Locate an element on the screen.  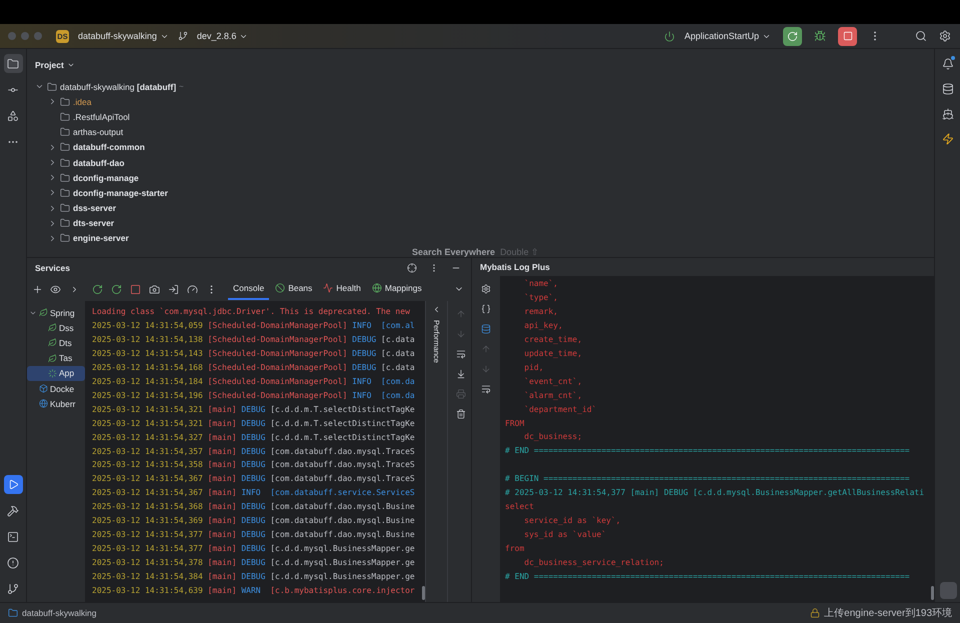
log-line: 2025-03-12 14:31:54,368 [main] DEBUG [com.databuff.dao.mysql.Busine is located at coordinates (253, 507).